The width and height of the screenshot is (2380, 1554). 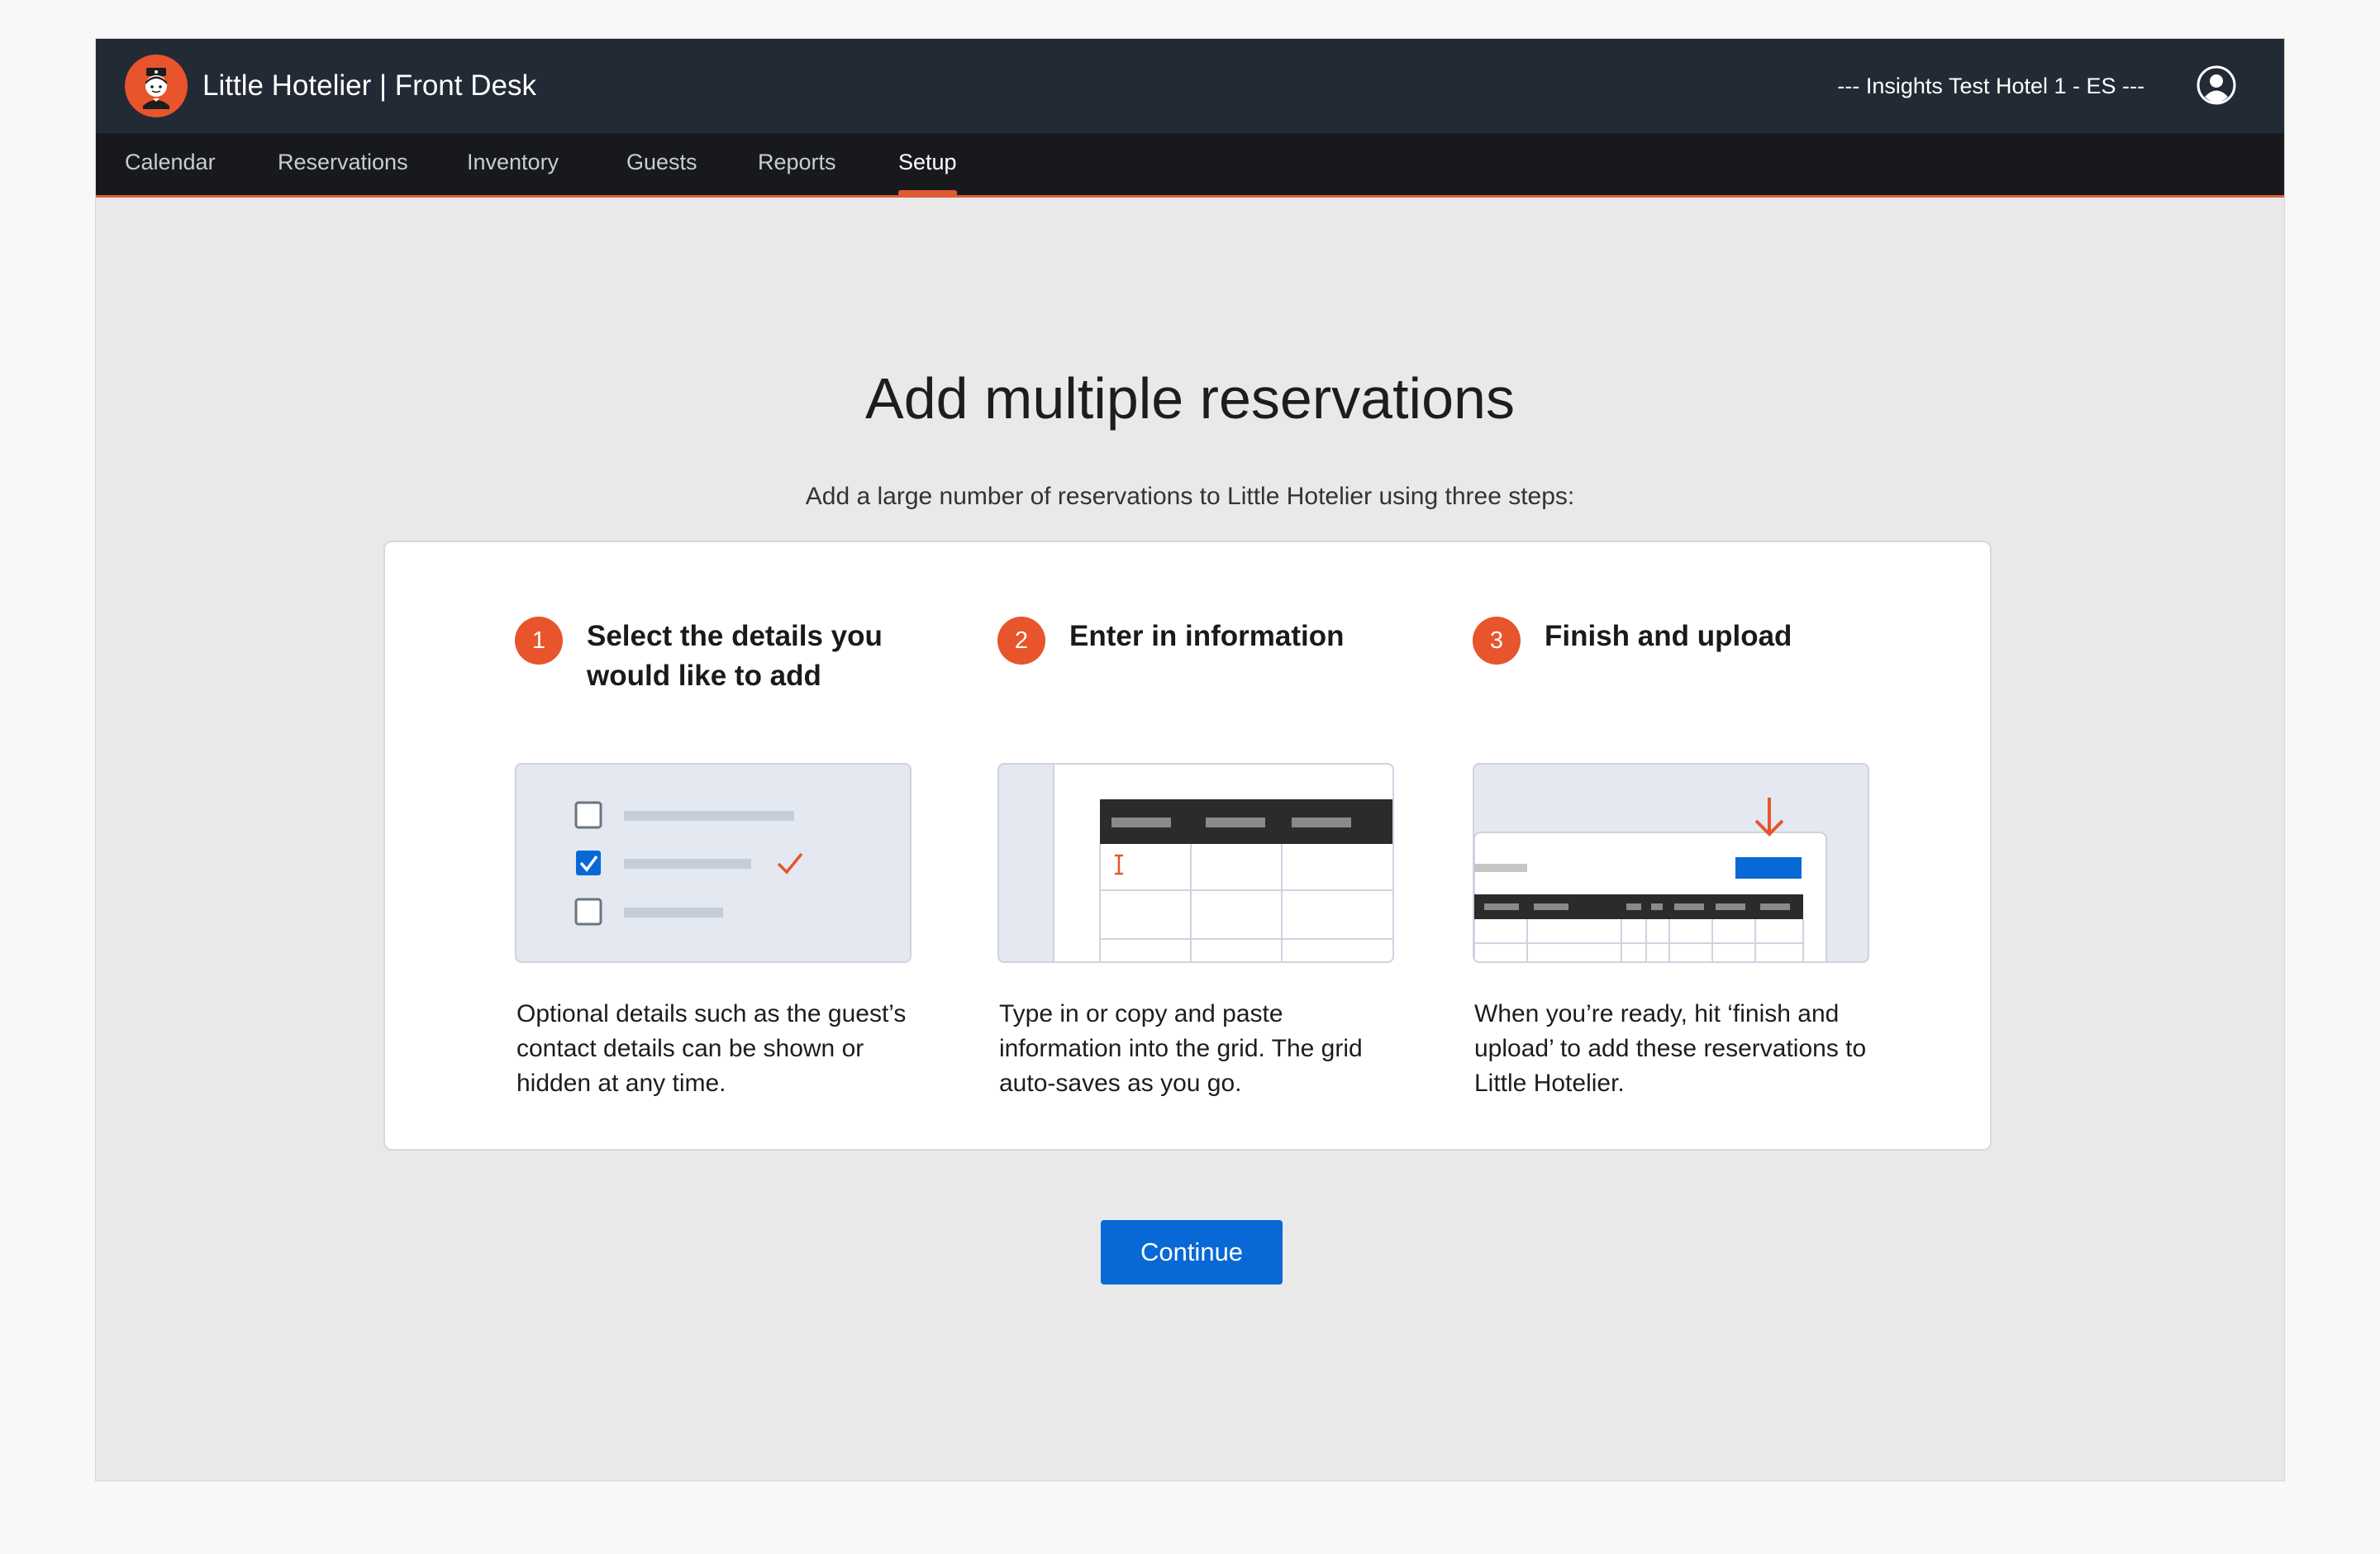 What do you see at coordinates (735, 656) in the screenshot?
I see `step-title: Select the details you would like to add` at bounding box center [735, 656].